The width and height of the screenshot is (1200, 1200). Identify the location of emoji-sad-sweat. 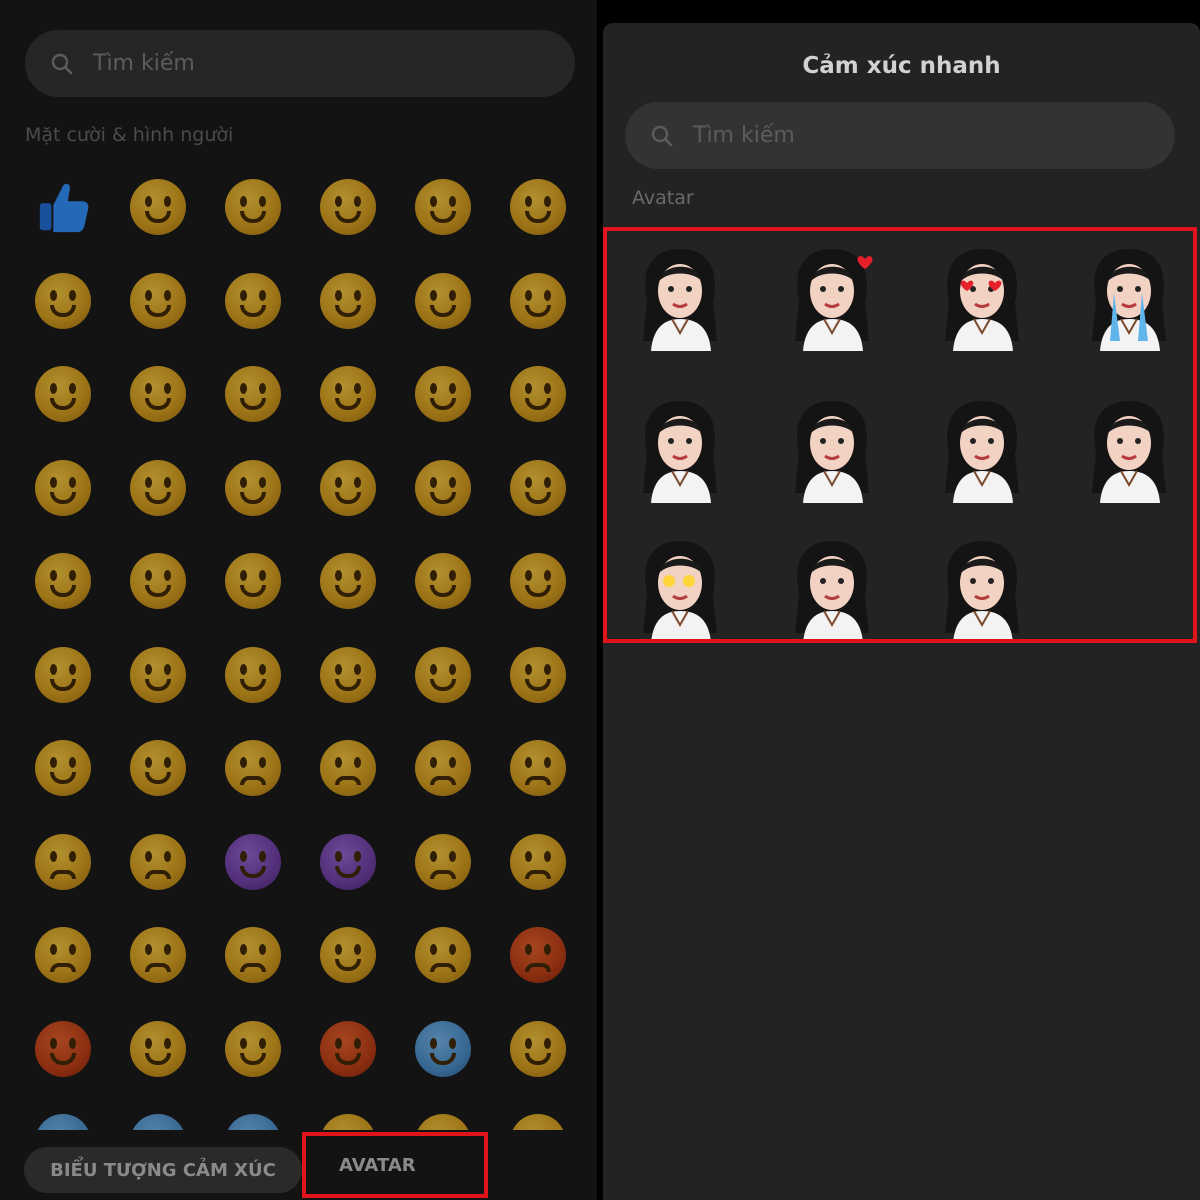
(157, 955).